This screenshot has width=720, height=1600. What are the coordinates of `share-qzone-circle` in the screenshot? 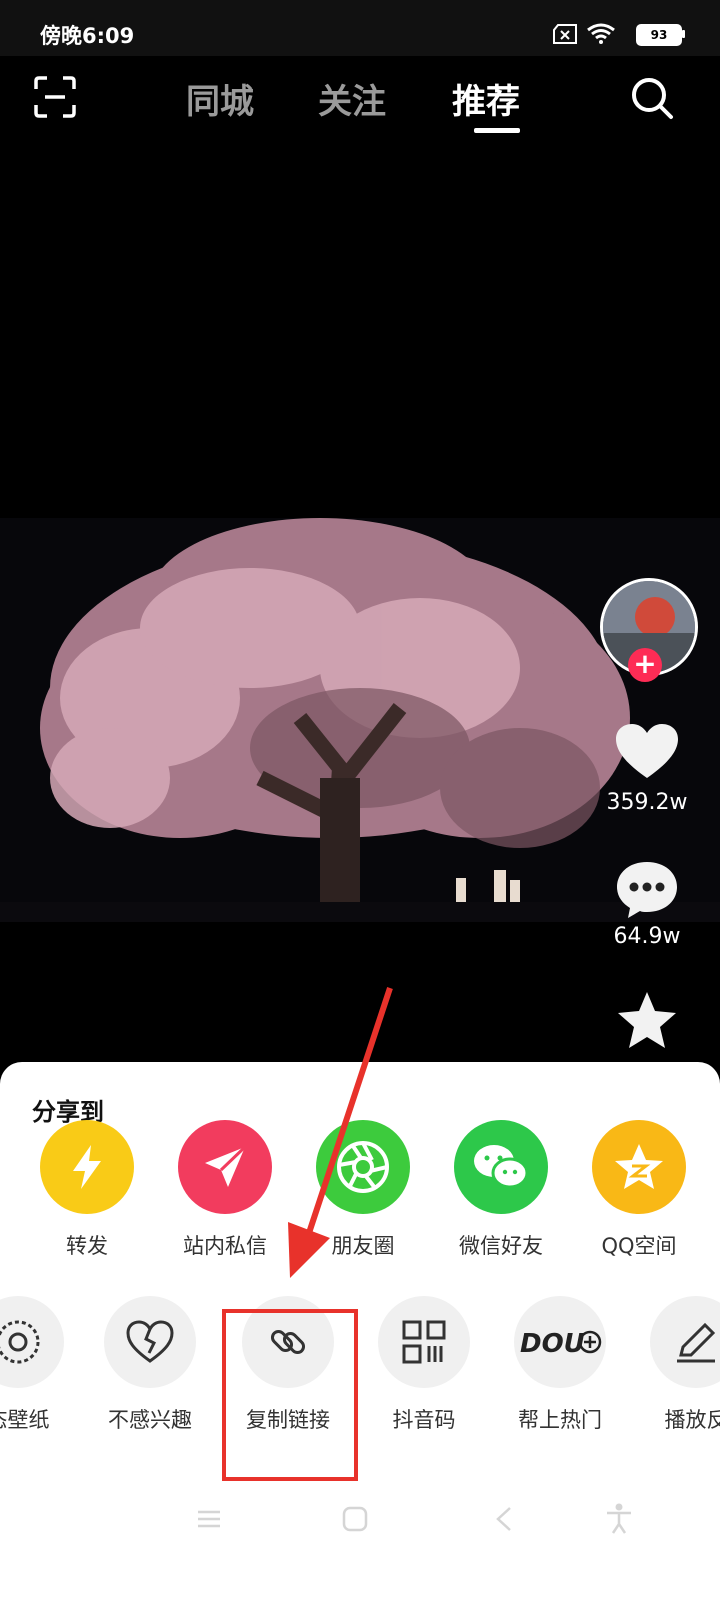 It's located at (639, 1167).